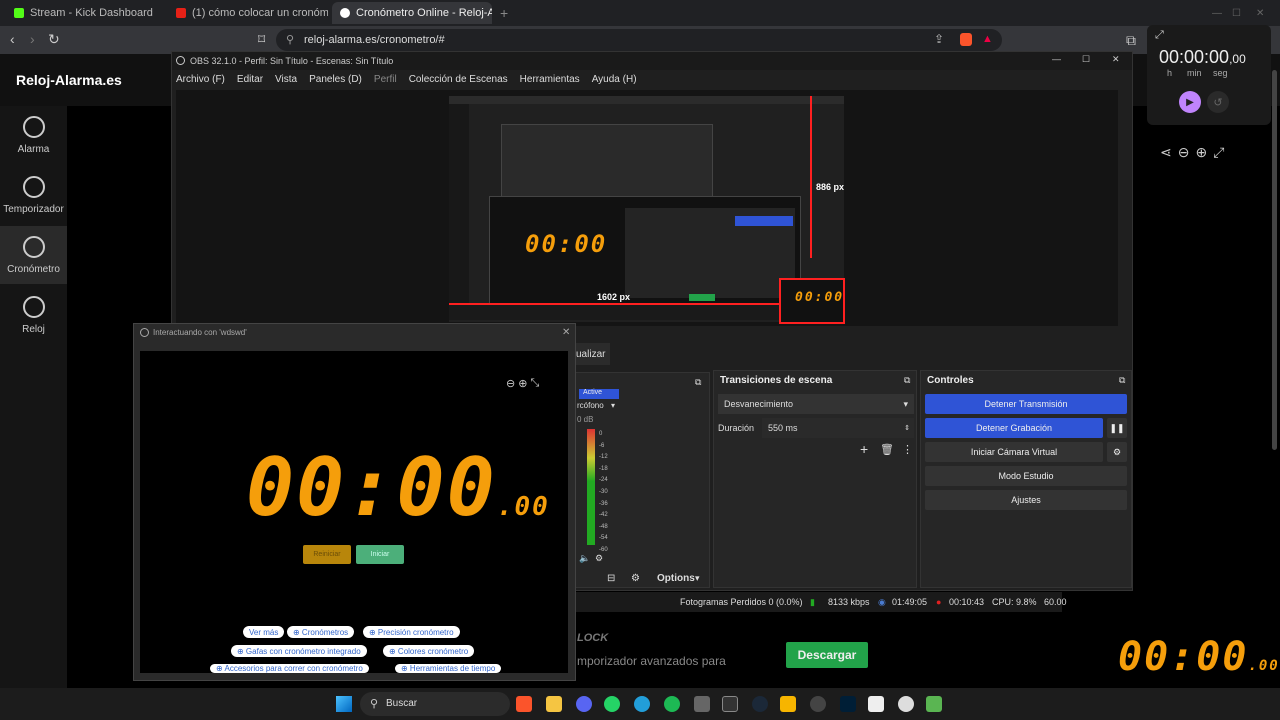 The image size is (1280, 720). I want to click on pause-icon: ❚❚, so click(1117, 428).